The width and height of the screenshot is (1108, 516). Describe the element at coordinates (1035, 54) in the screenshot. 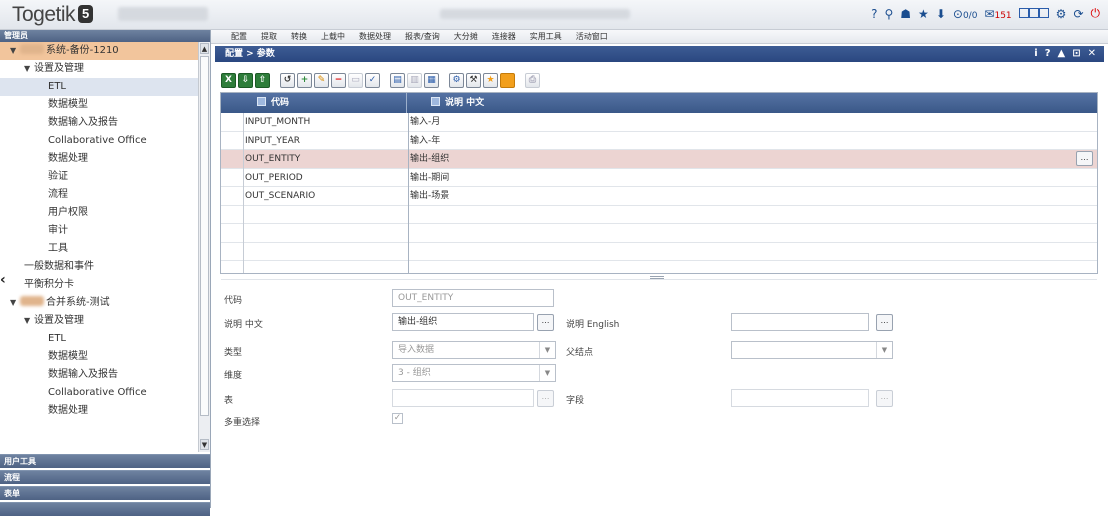

I see `info-icon: i` at that location.